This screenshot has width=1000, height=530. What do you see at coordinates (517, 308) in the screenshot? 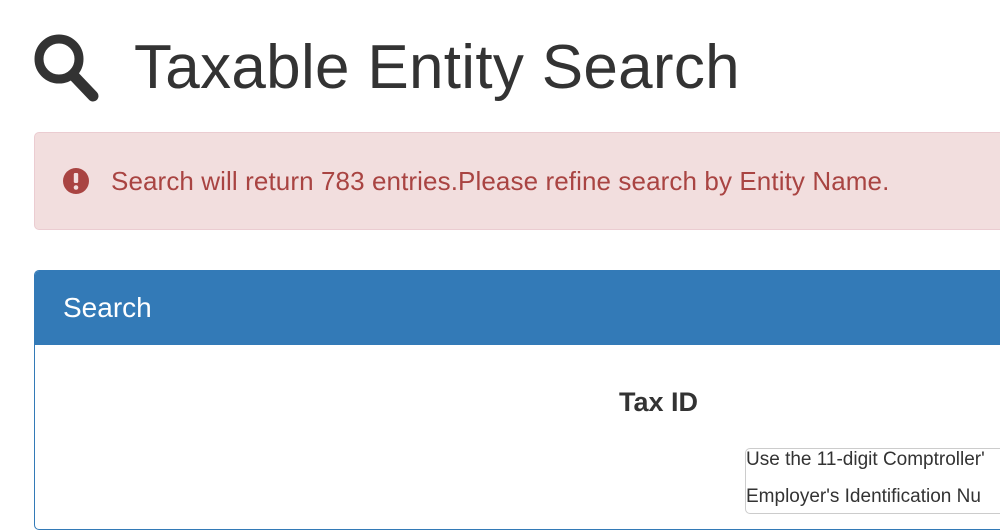
I see `panel-heading: Search` at bounding box center [517, 308].